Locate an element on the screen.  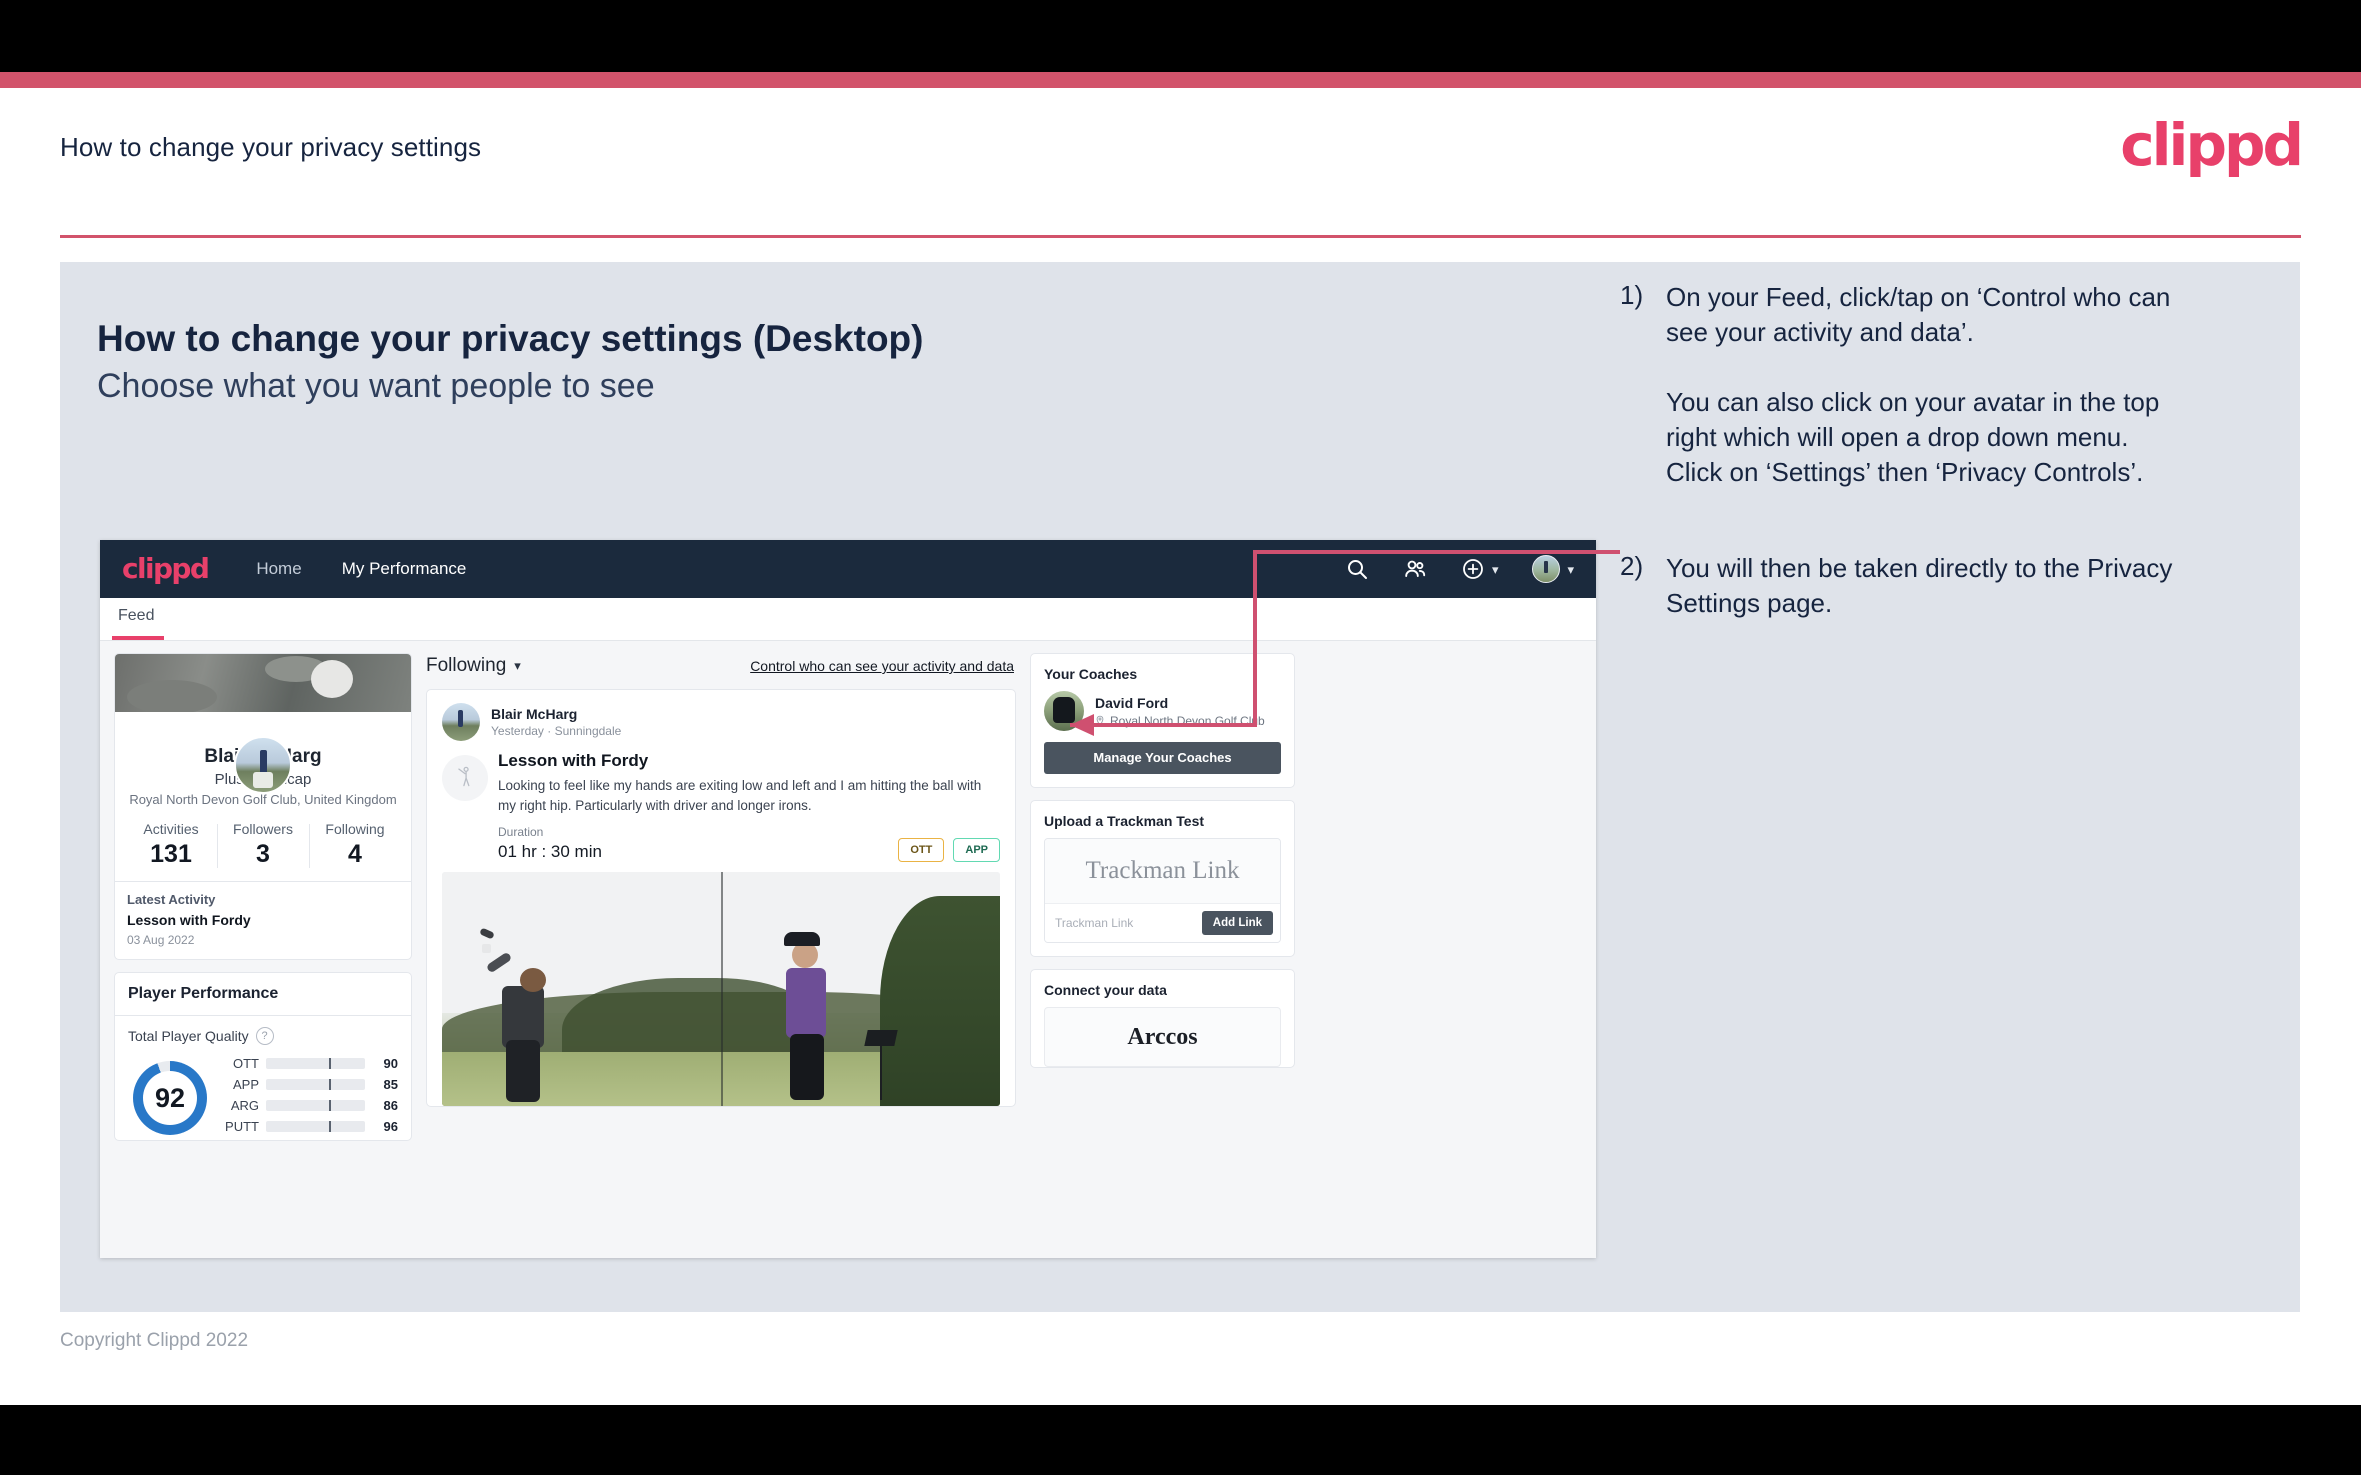
manage-coaches-button: Manage Your Coaches is located at coordinates (1162, 758).